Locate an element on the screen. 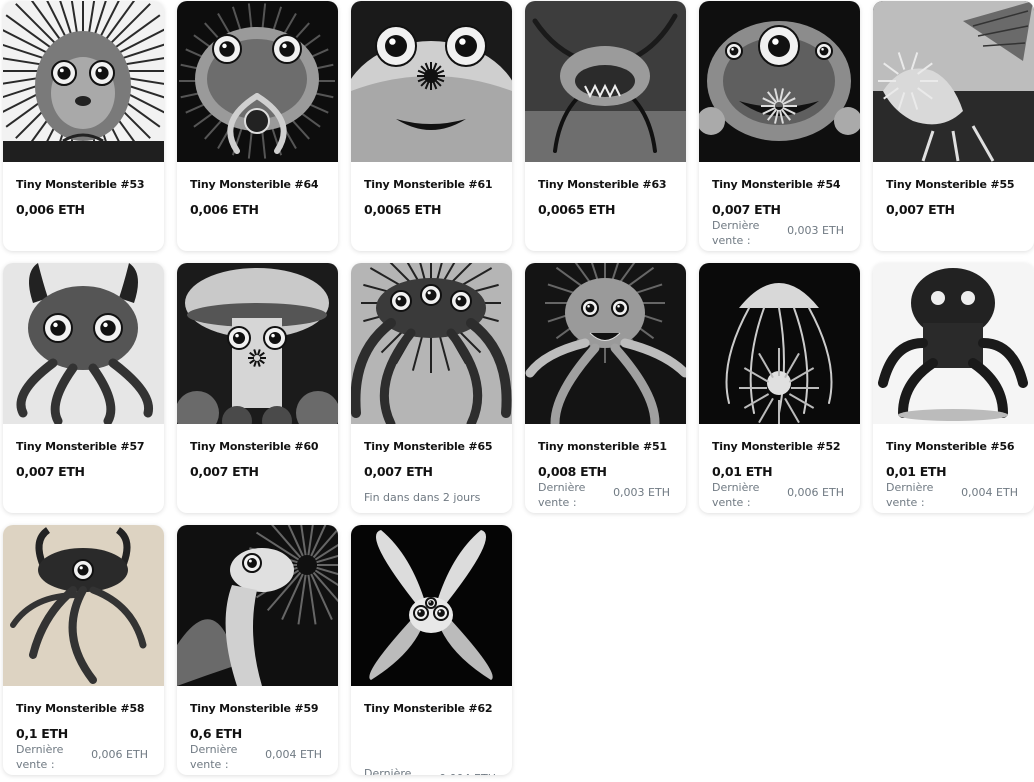 Image resolution: width=1034 pixels, height=782 pixels. nft-name: Tiny Monsterible #52 is located at coordinates (776, 446).